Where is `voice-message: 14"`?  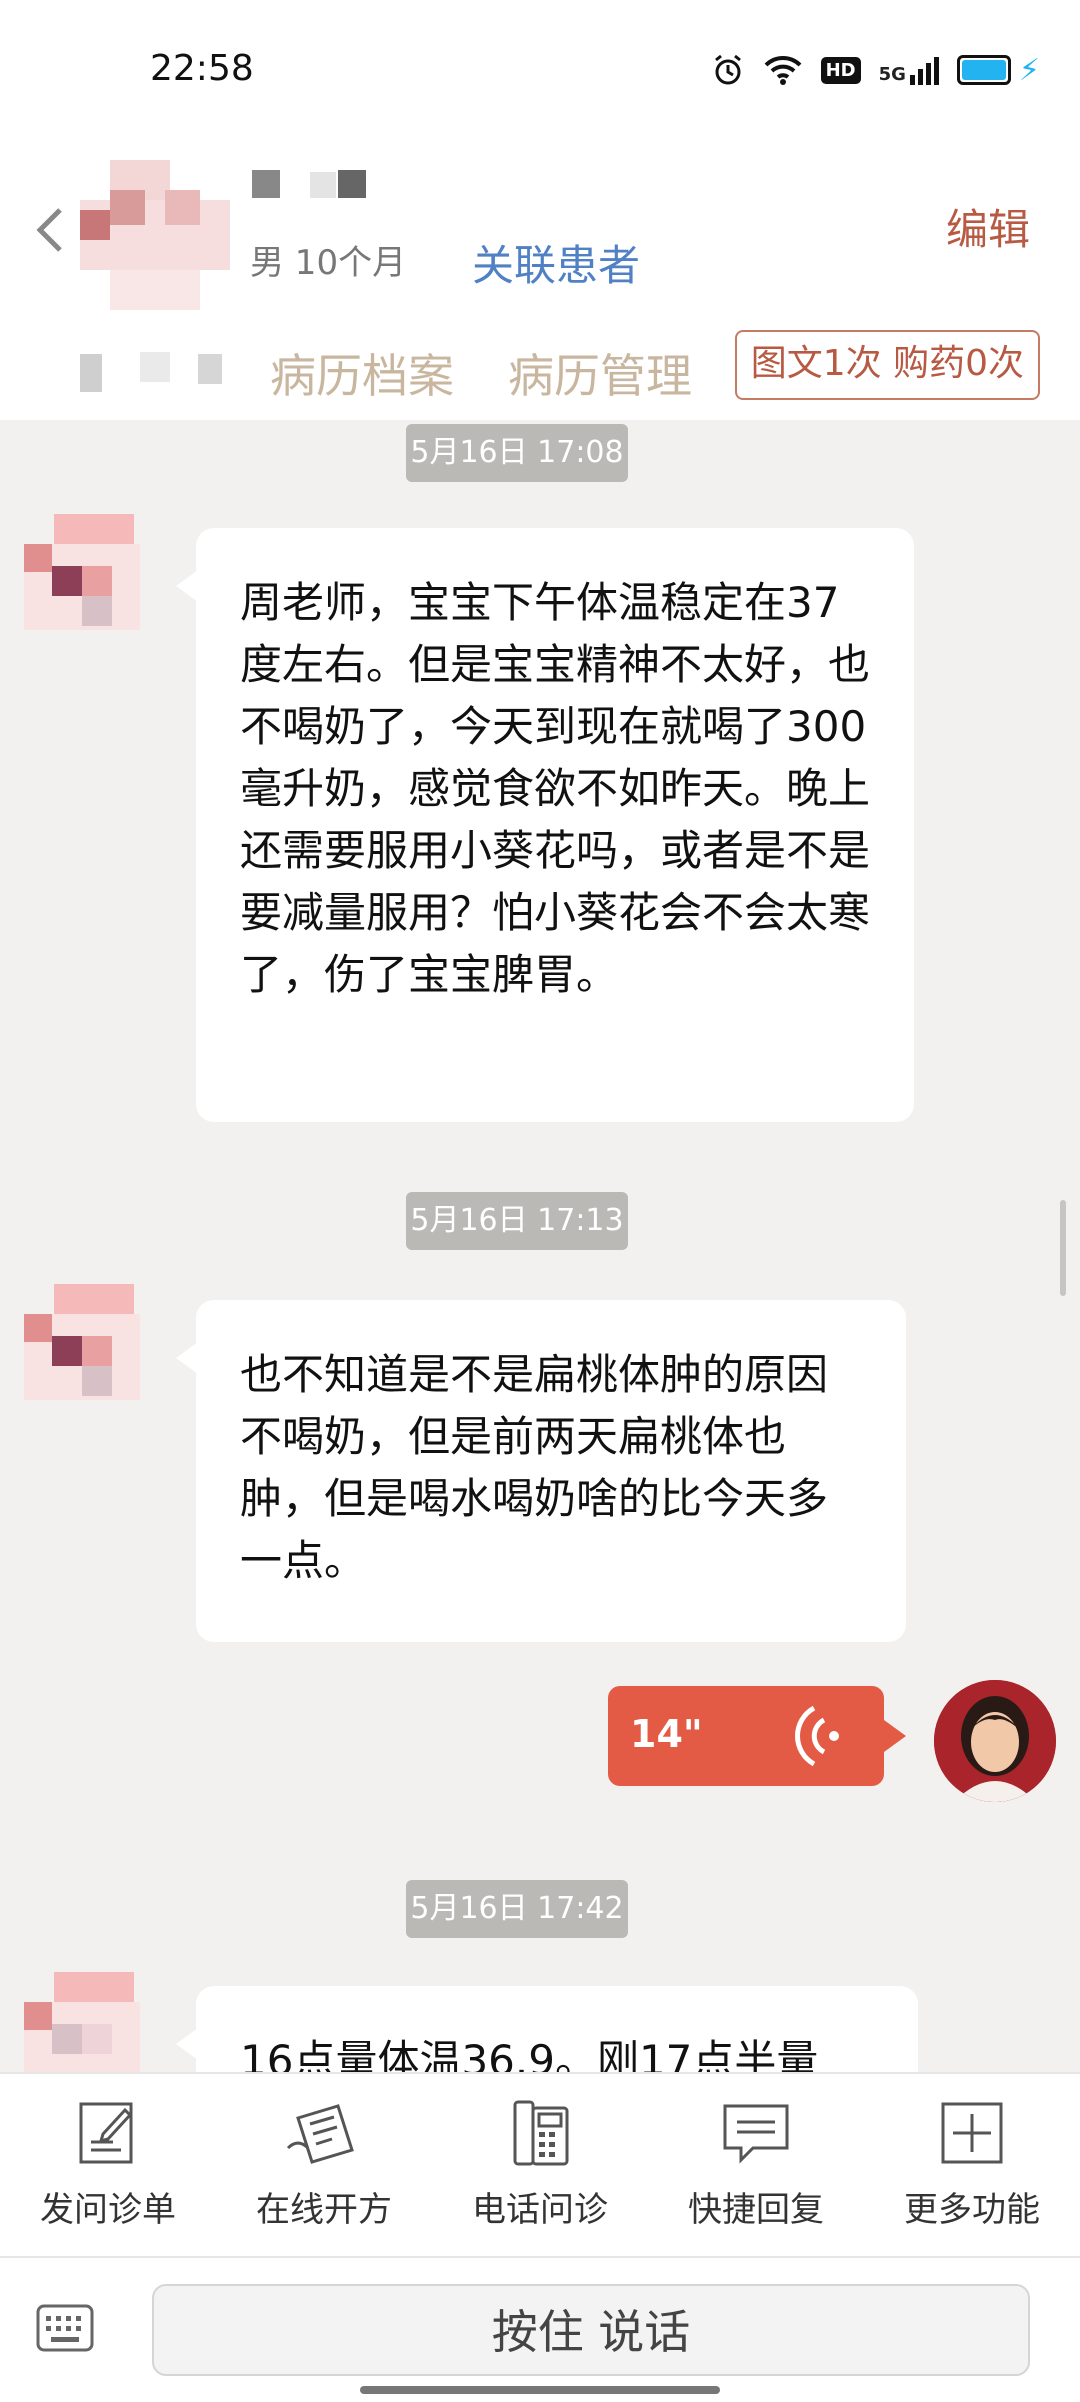
voice-message: 14" is located at coordinates (757, 1736).